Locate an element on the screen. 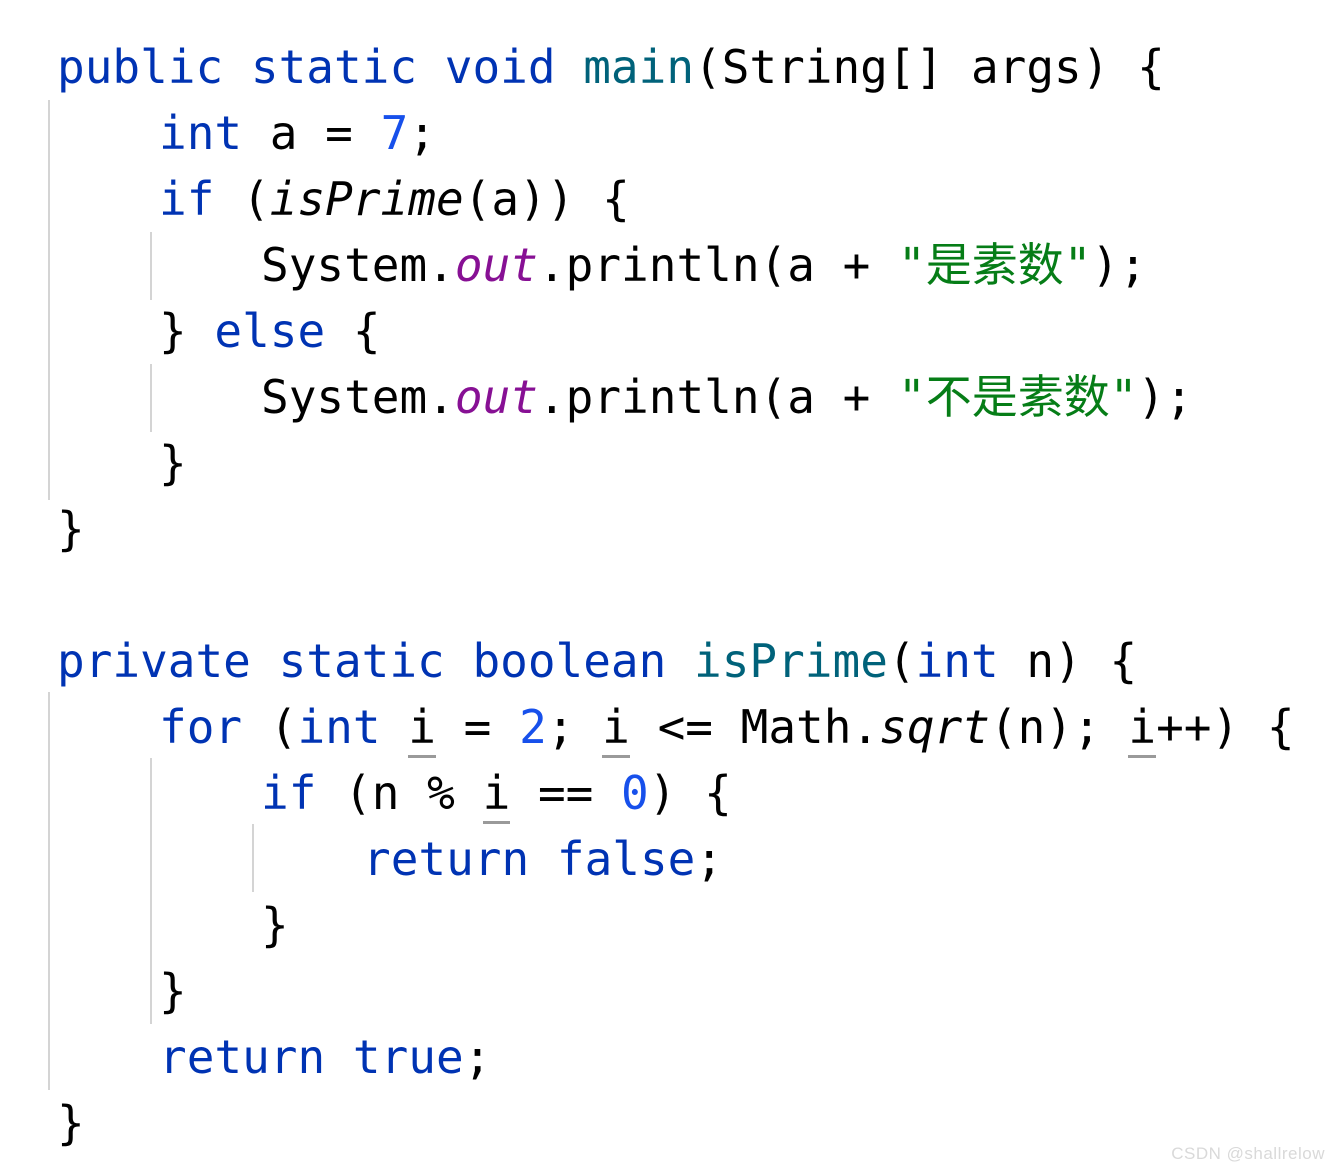 This screenshot has height=1174, width=1339. code-token-plain: (n % is located at coordinates (399, 793).